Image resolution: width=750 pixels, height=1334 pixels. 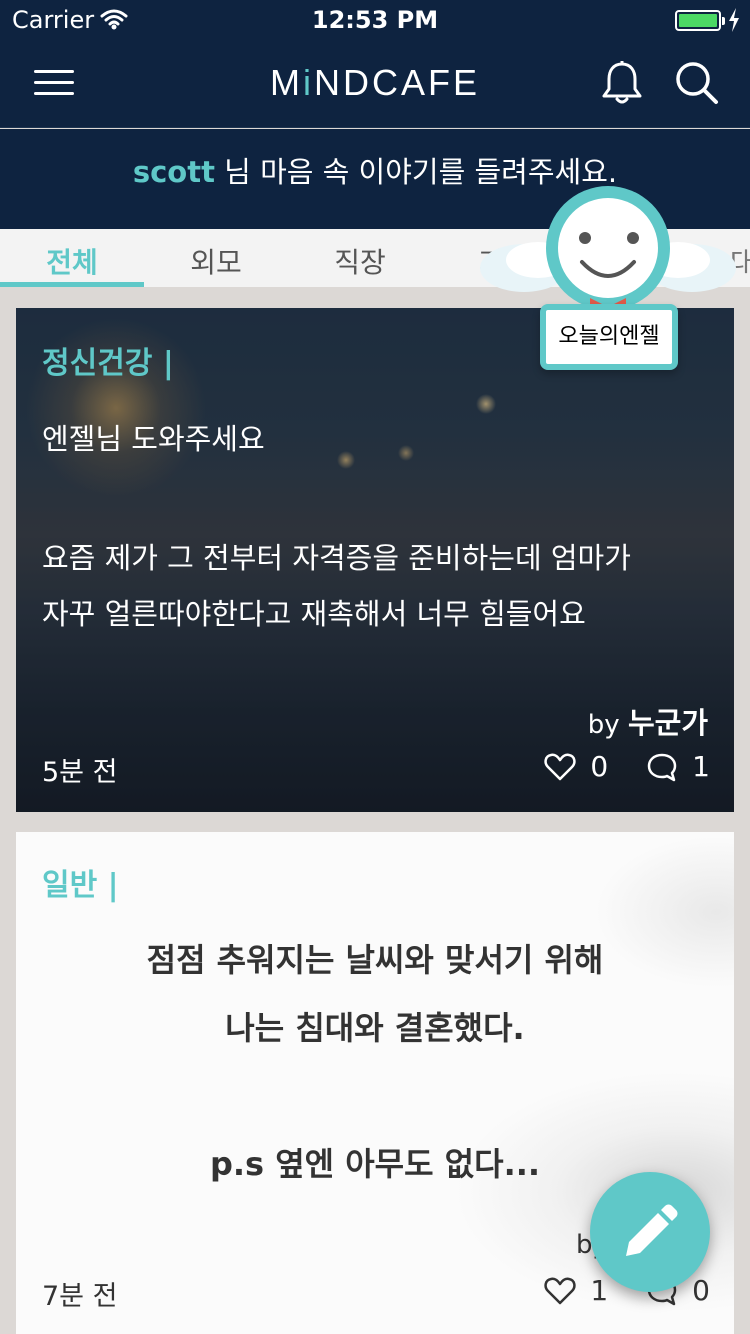 What do you see at coordinates (599, 766) in the screenshot?
I see `like-count: 0` at bounding box center [599, 766].